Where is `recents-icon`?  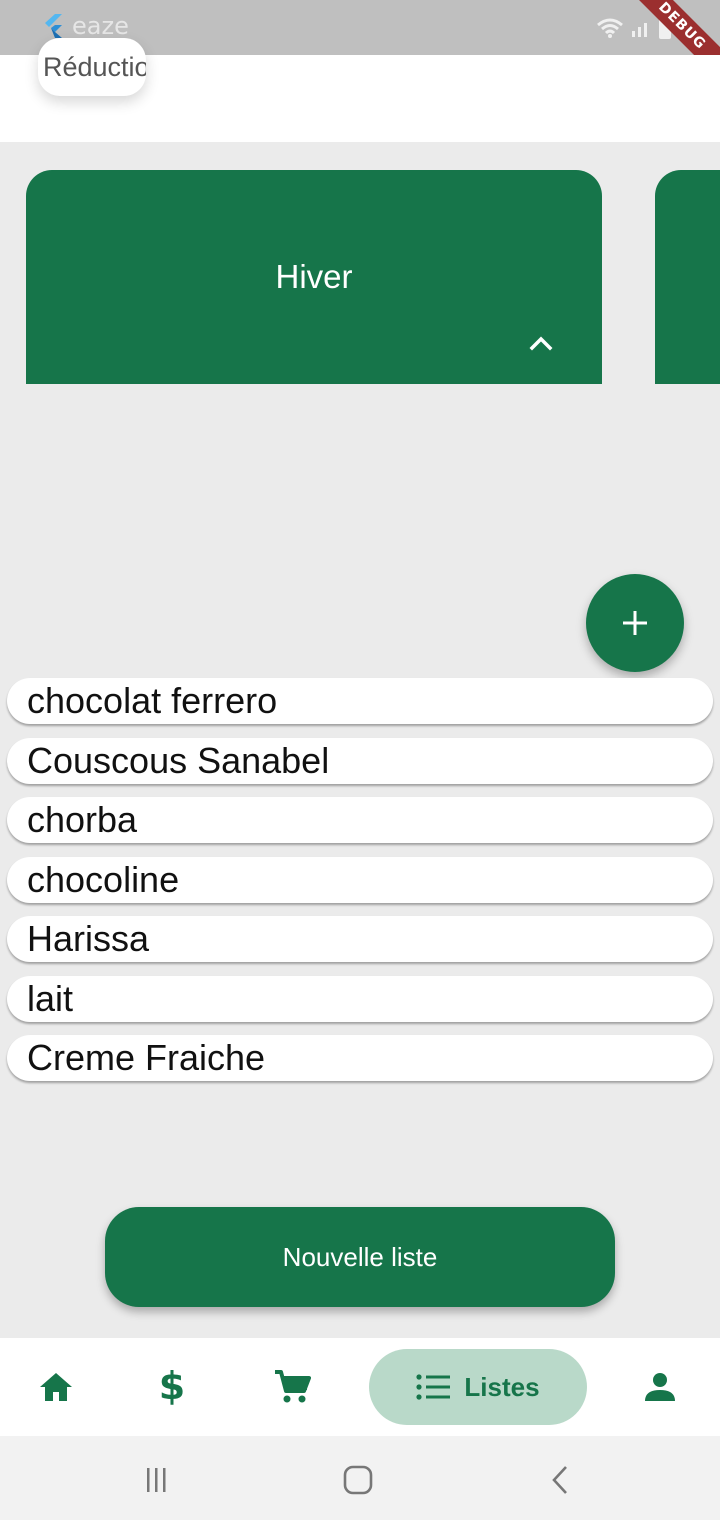
recents-icon is located at coordinates (156, 1480).